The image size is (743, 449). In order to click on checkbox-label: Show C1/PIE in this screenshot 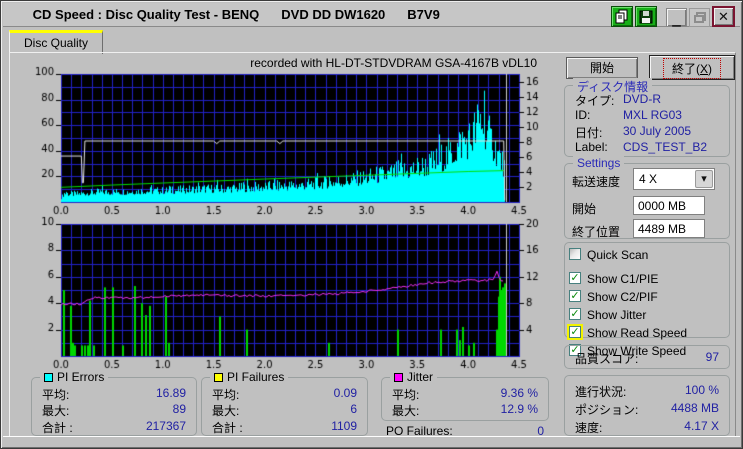, I will do `click(623, 279)`.